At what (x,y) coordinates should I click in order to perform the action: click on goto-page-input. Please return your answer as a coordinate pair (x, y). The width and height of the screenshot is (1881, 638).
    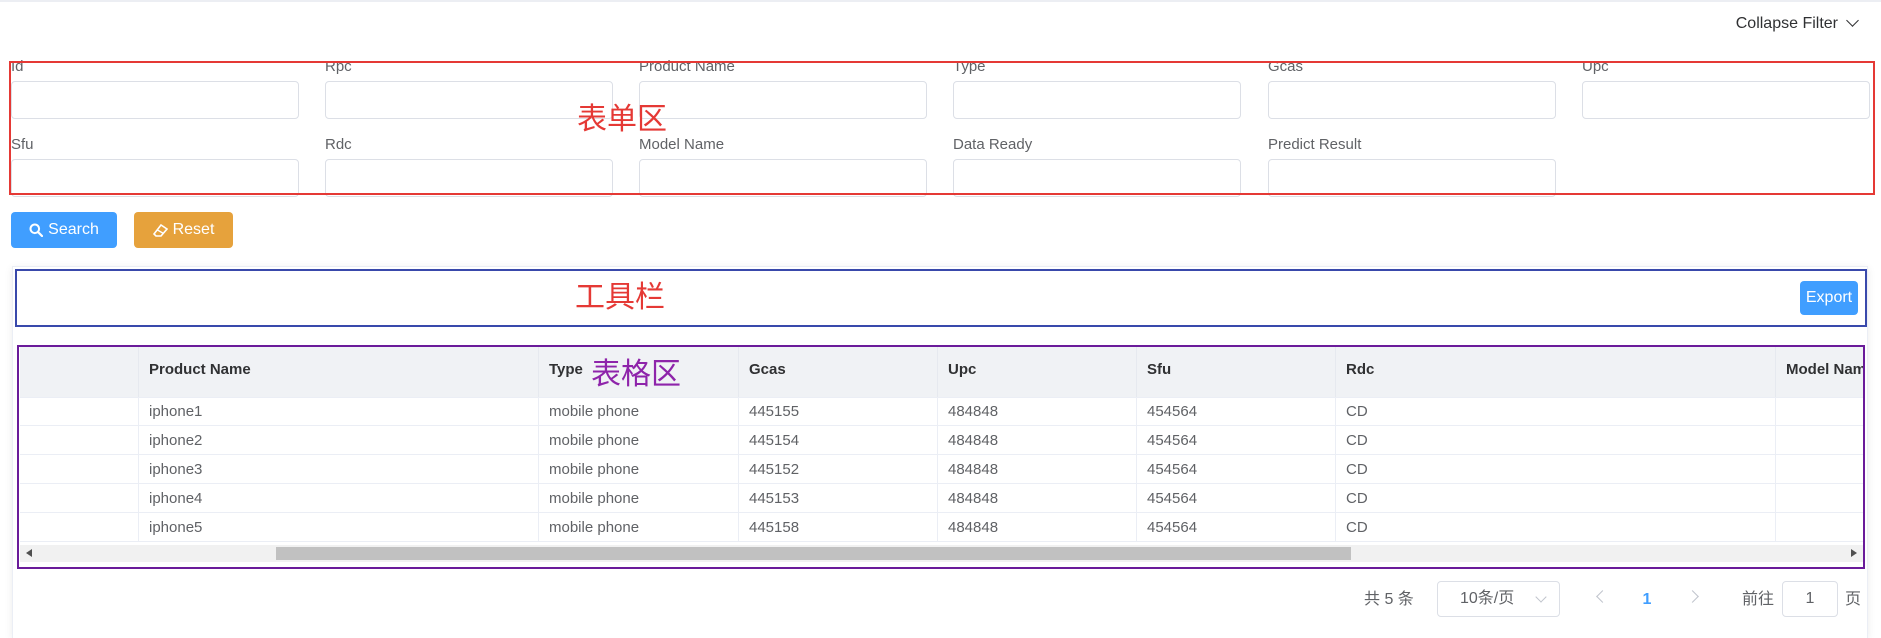
    Looking at the image, I should click on (1810, 599).